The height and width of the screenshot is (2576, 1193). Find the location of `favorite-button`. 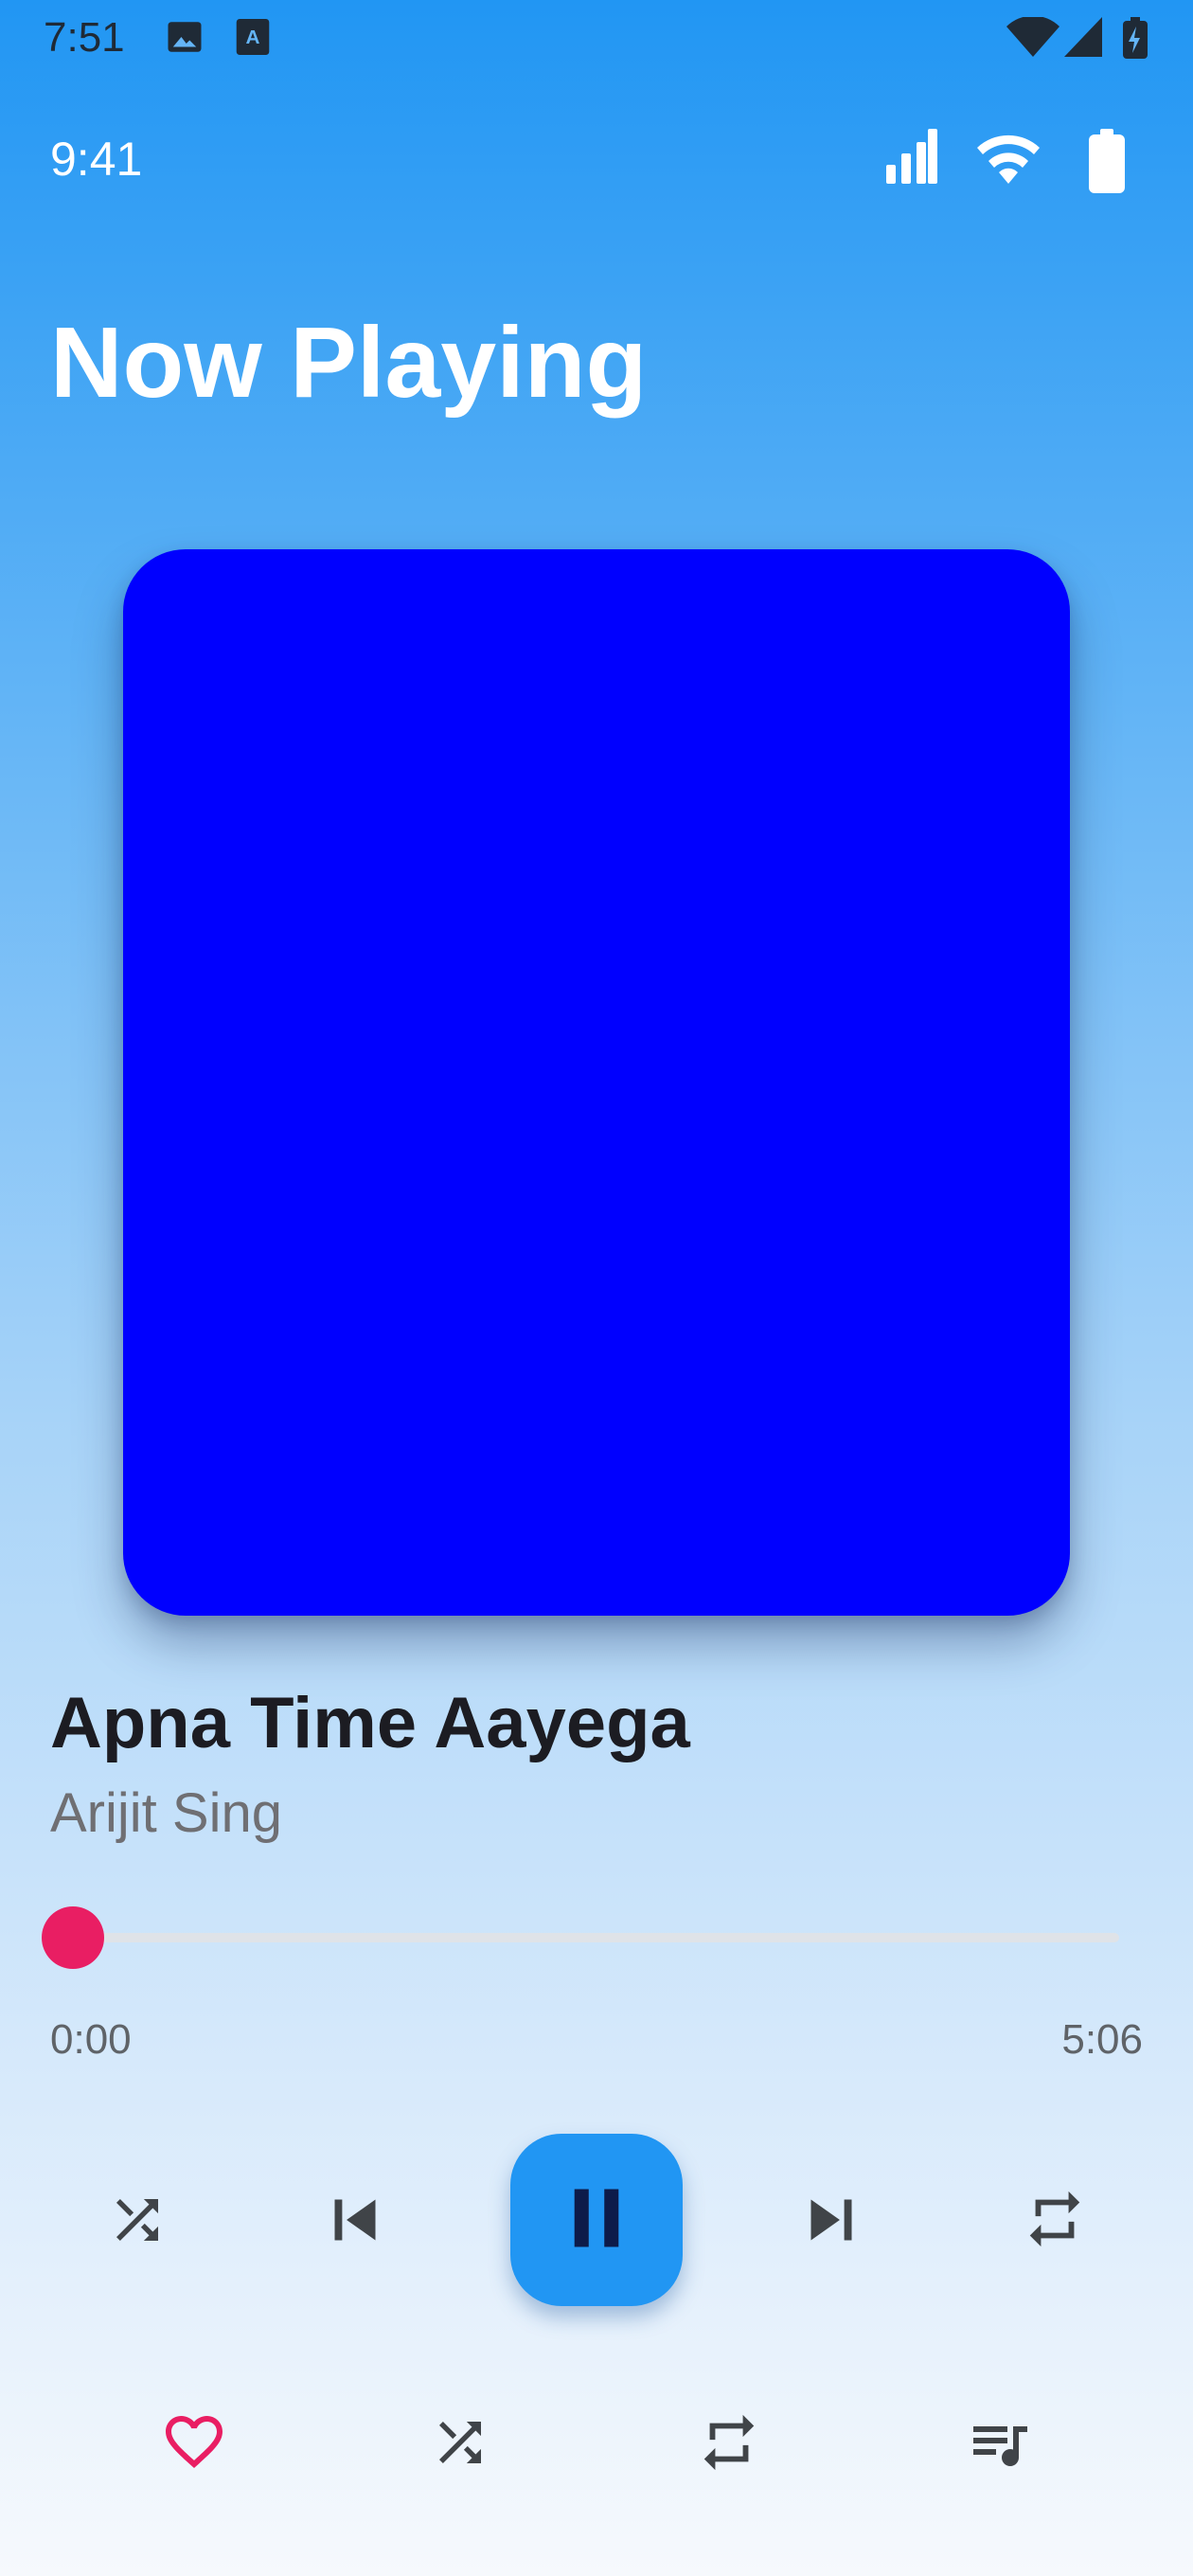

favorite-button is located at coordinates (194, 2442).